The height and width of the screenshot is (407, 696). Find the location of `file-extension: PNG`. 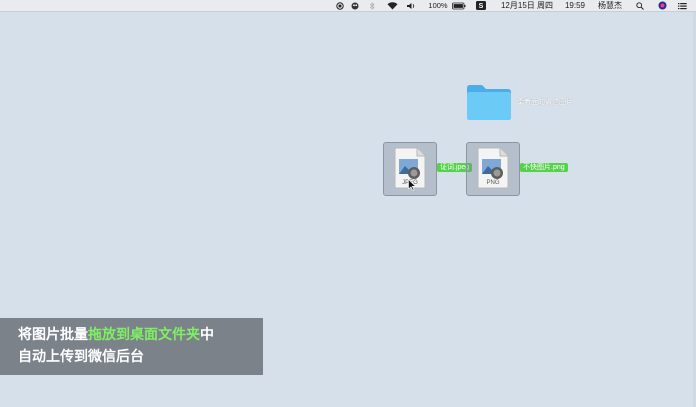

file-extension: PNG is located at coordinates (493, 183).